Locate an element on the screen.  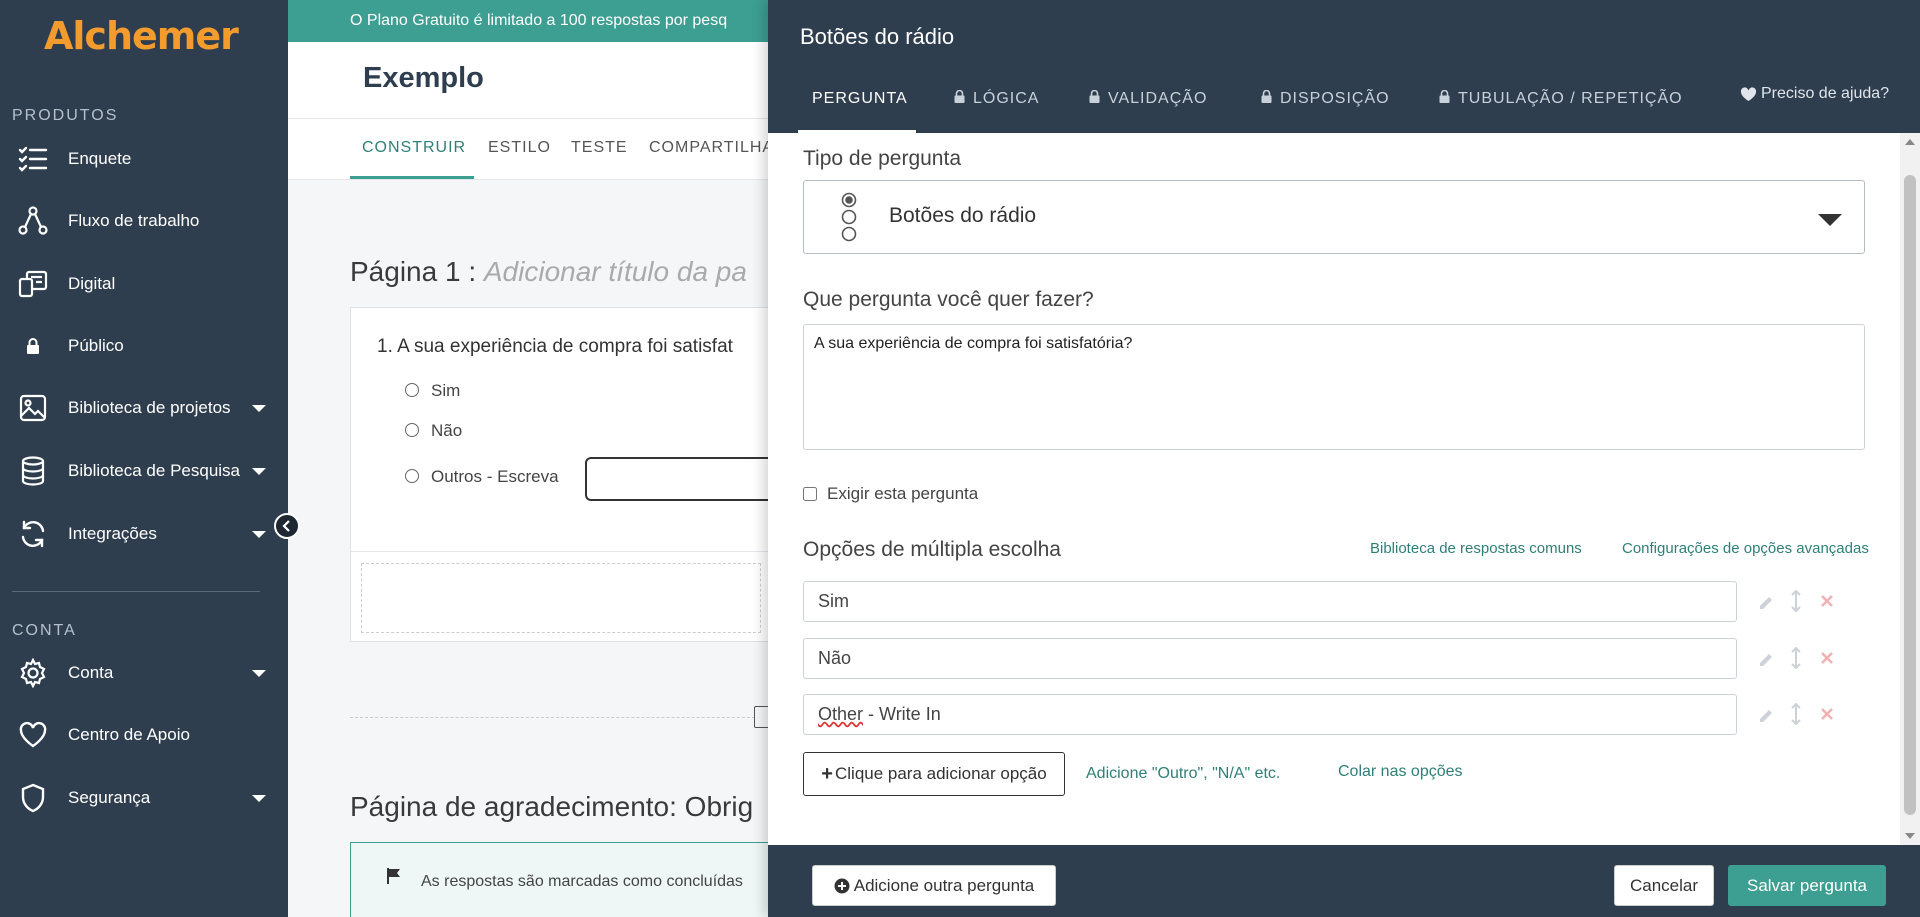
sidebar-item-label: Enquete is located at coordinates (100, 158).